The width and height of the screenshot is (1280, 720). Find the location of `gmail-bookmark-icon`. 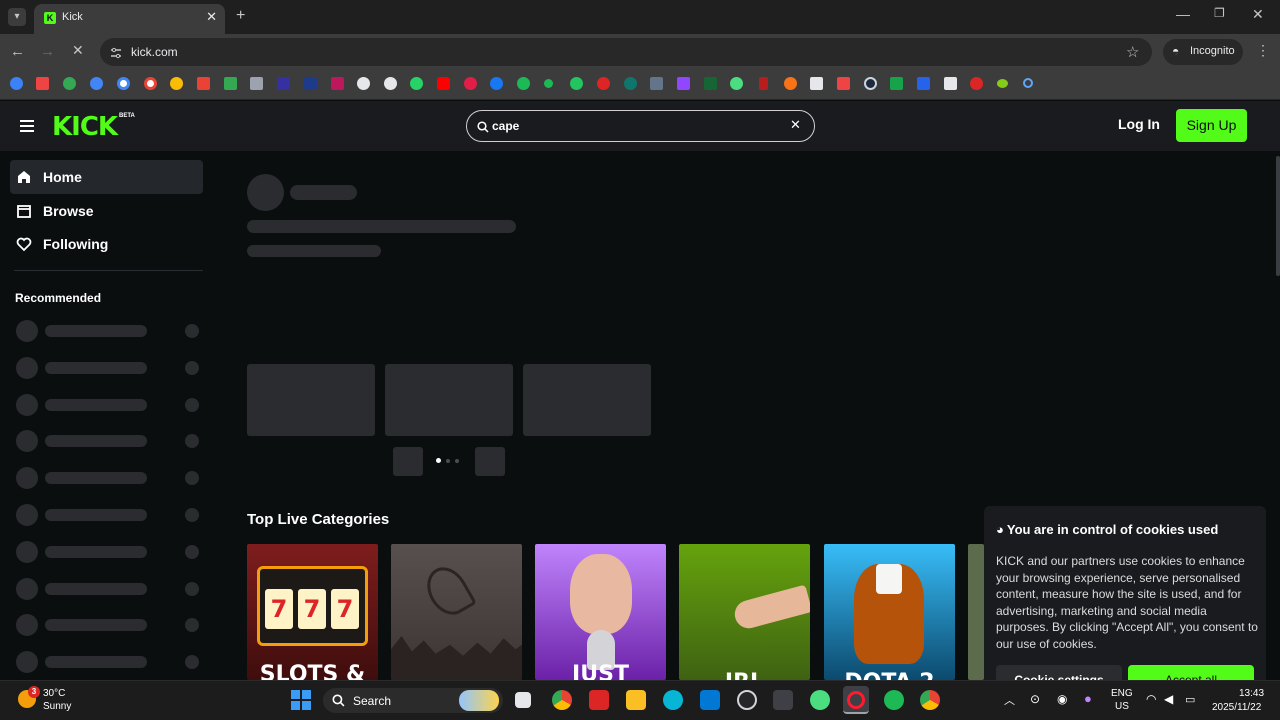

gmail-bookmark-icon is located at coordinates (203, 83).